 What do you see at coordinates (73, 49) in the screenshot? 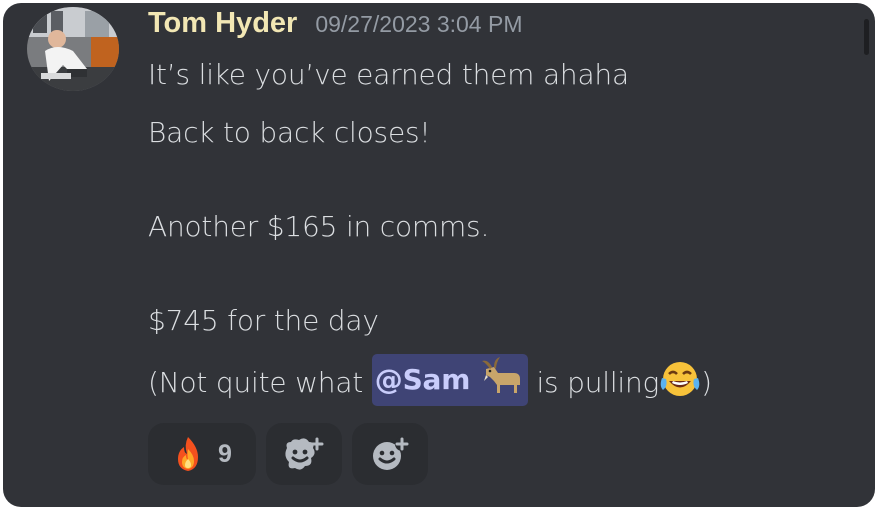
I see `avatar` at bounding box center [73, 49].